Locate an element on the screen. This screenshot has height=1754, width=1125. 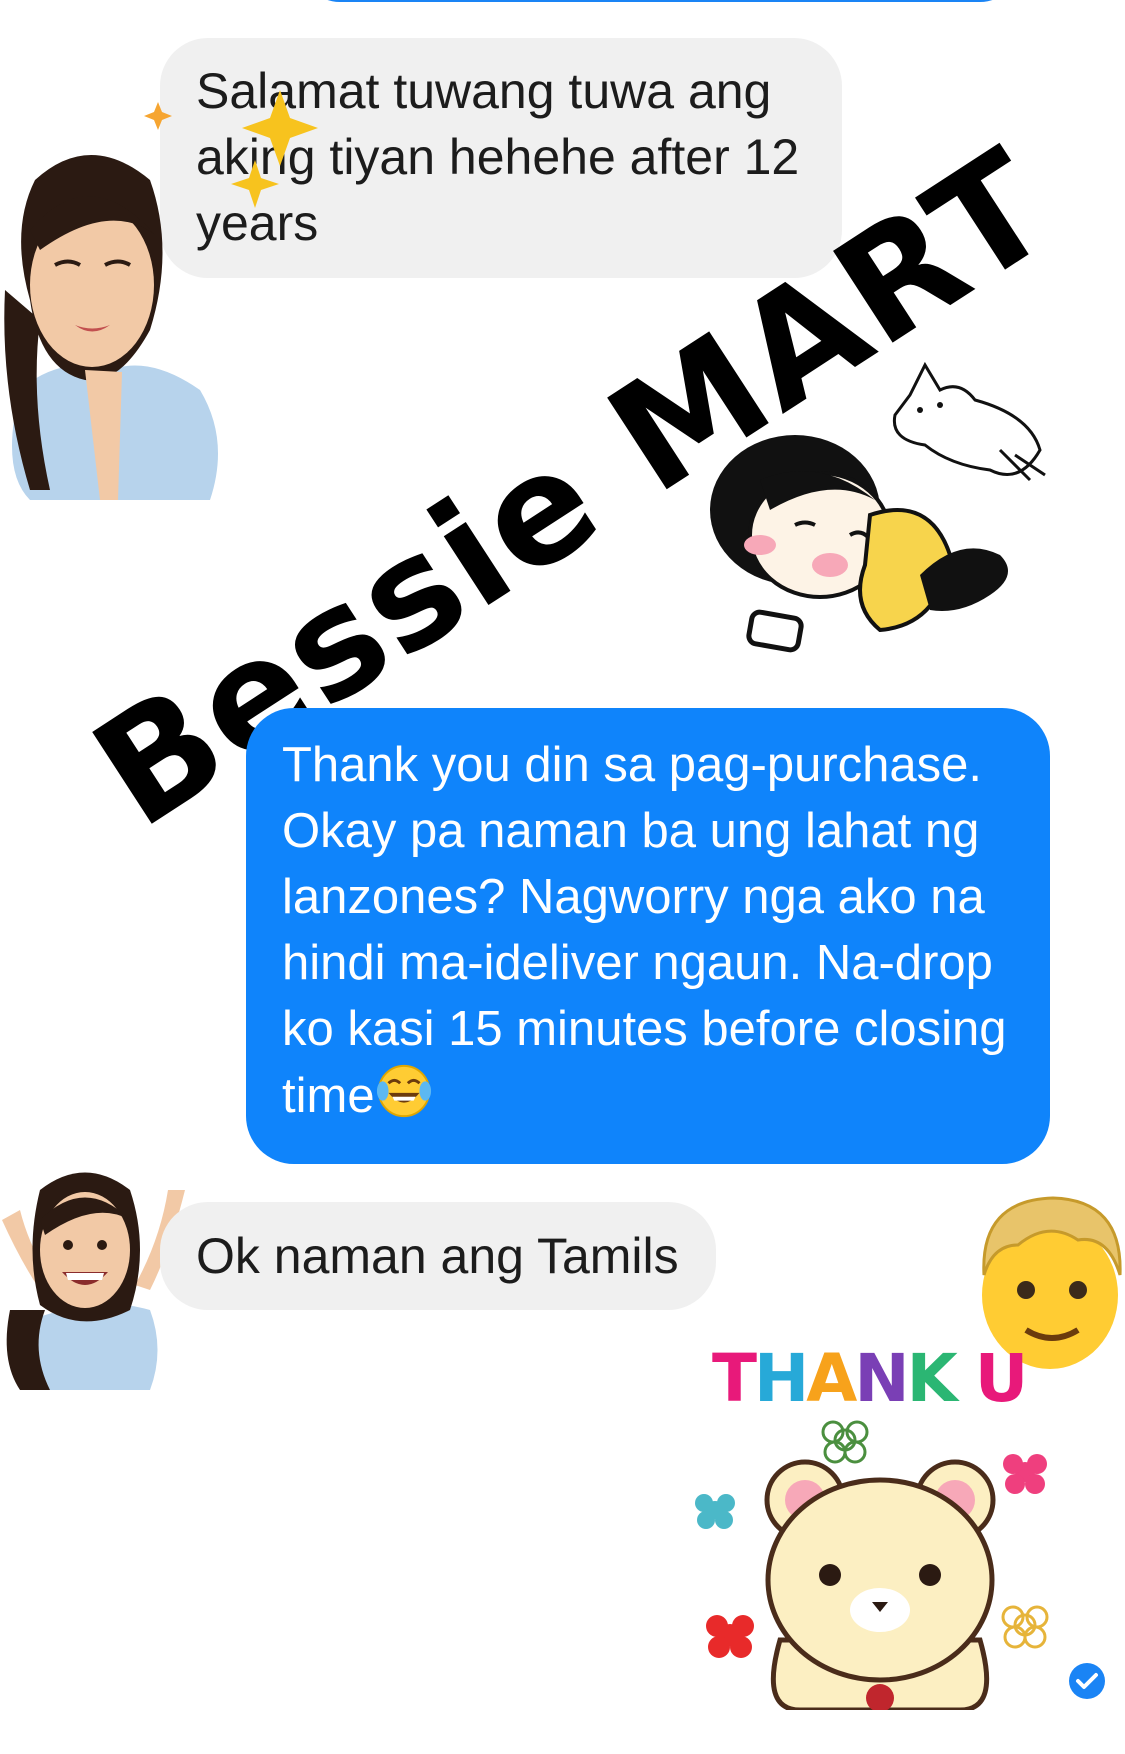
sticker-letter-h: H is located at coordinates (781, 1378).